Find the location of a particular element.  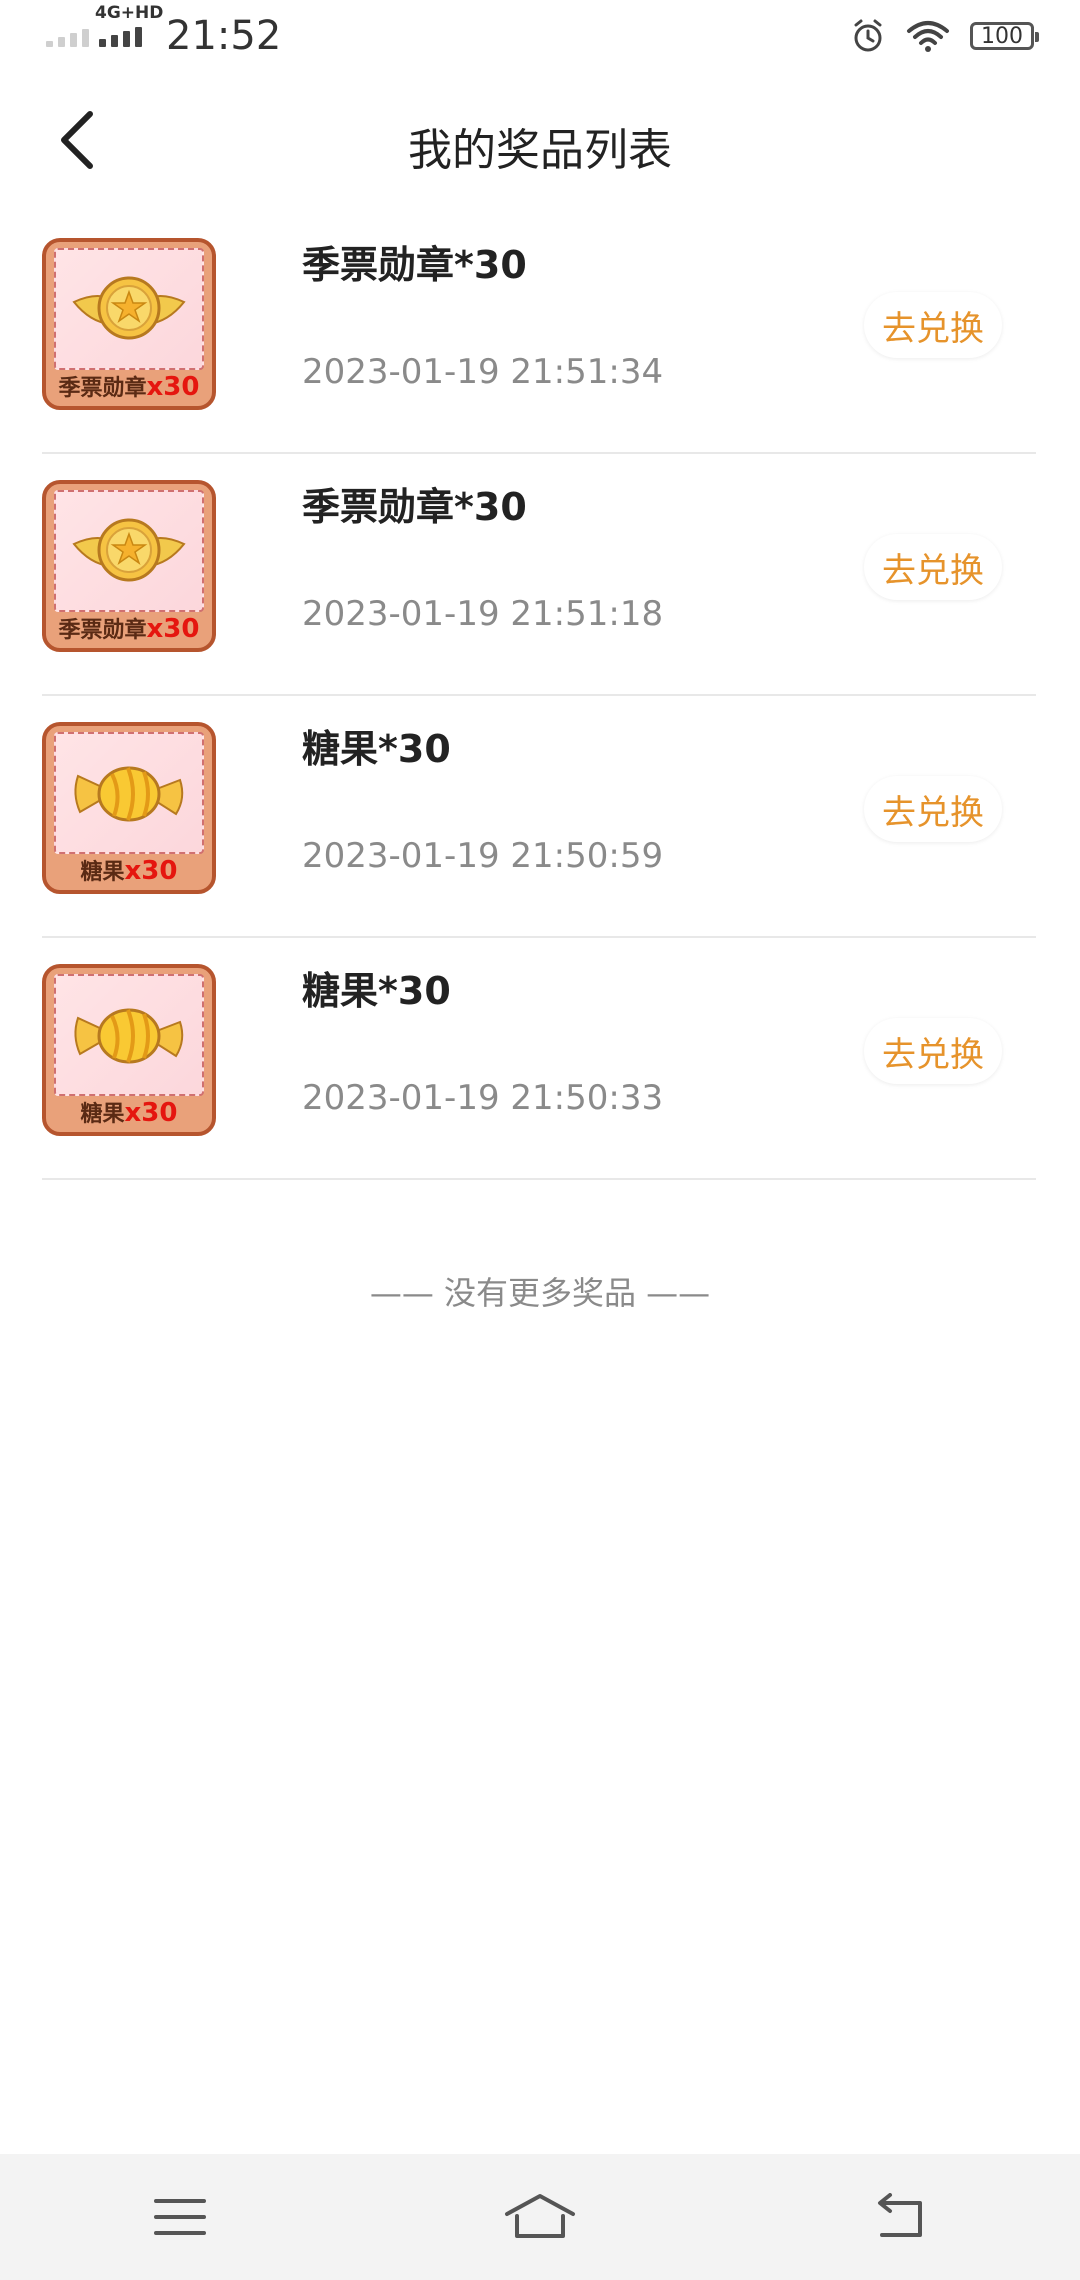

alarm-icon is located at coordinates (868, 35).